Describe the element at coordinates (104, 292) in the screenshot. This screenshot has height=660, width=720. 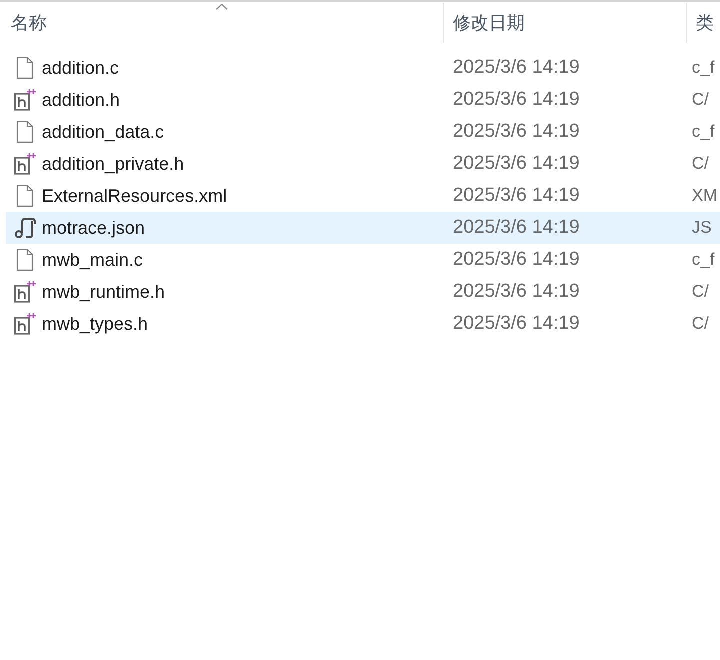
I see `file-name: mwb_runtime.h` at that location.